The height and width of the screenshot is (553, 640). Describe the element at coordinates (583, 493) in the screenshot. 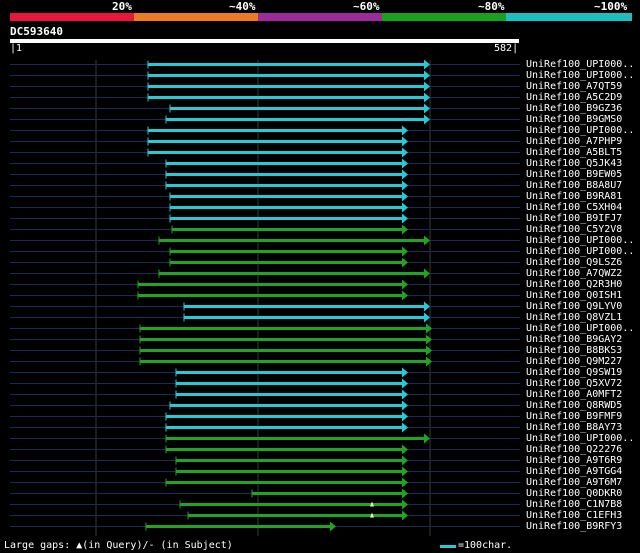

I see `hit-label: UniRef100_Q0DKR0` at that location.